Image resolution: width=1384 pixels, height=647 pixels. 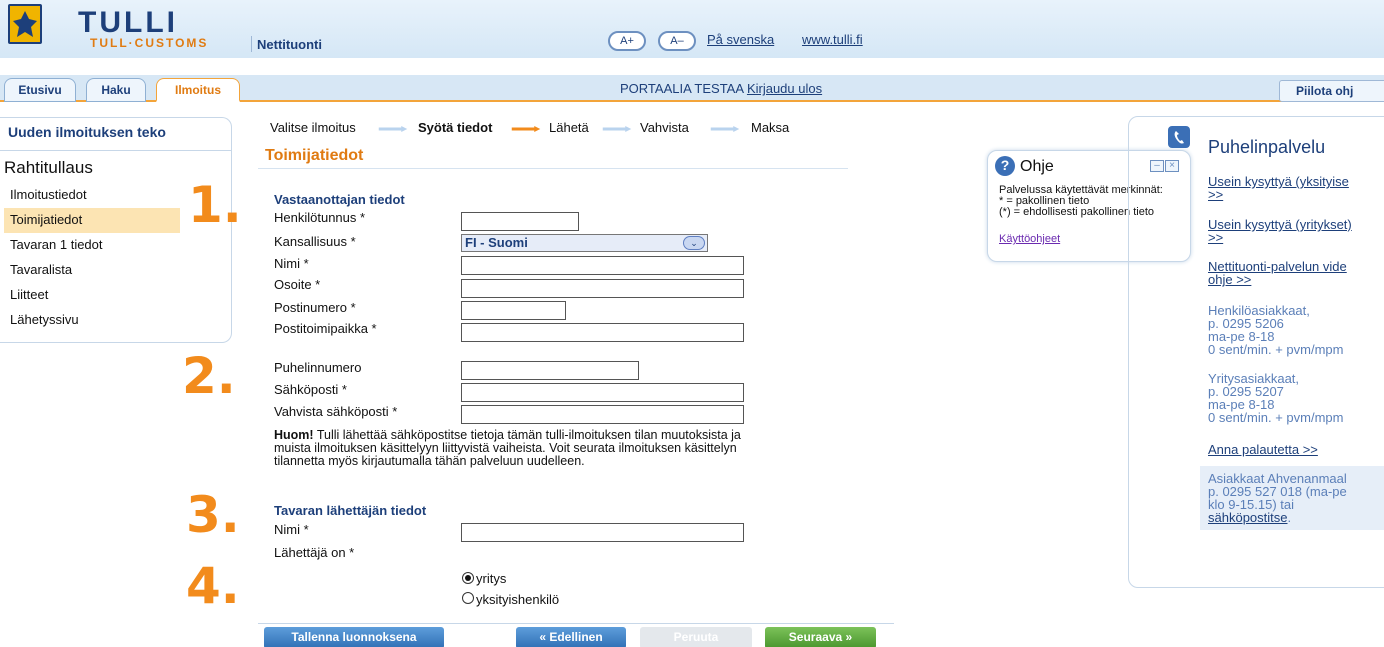 What do you see at coordinates (1278, 181) in the screenshot?
I see `faq-private-link-line1: Usein kysyttyä (yksityise` at bounding box center [1278, 181].